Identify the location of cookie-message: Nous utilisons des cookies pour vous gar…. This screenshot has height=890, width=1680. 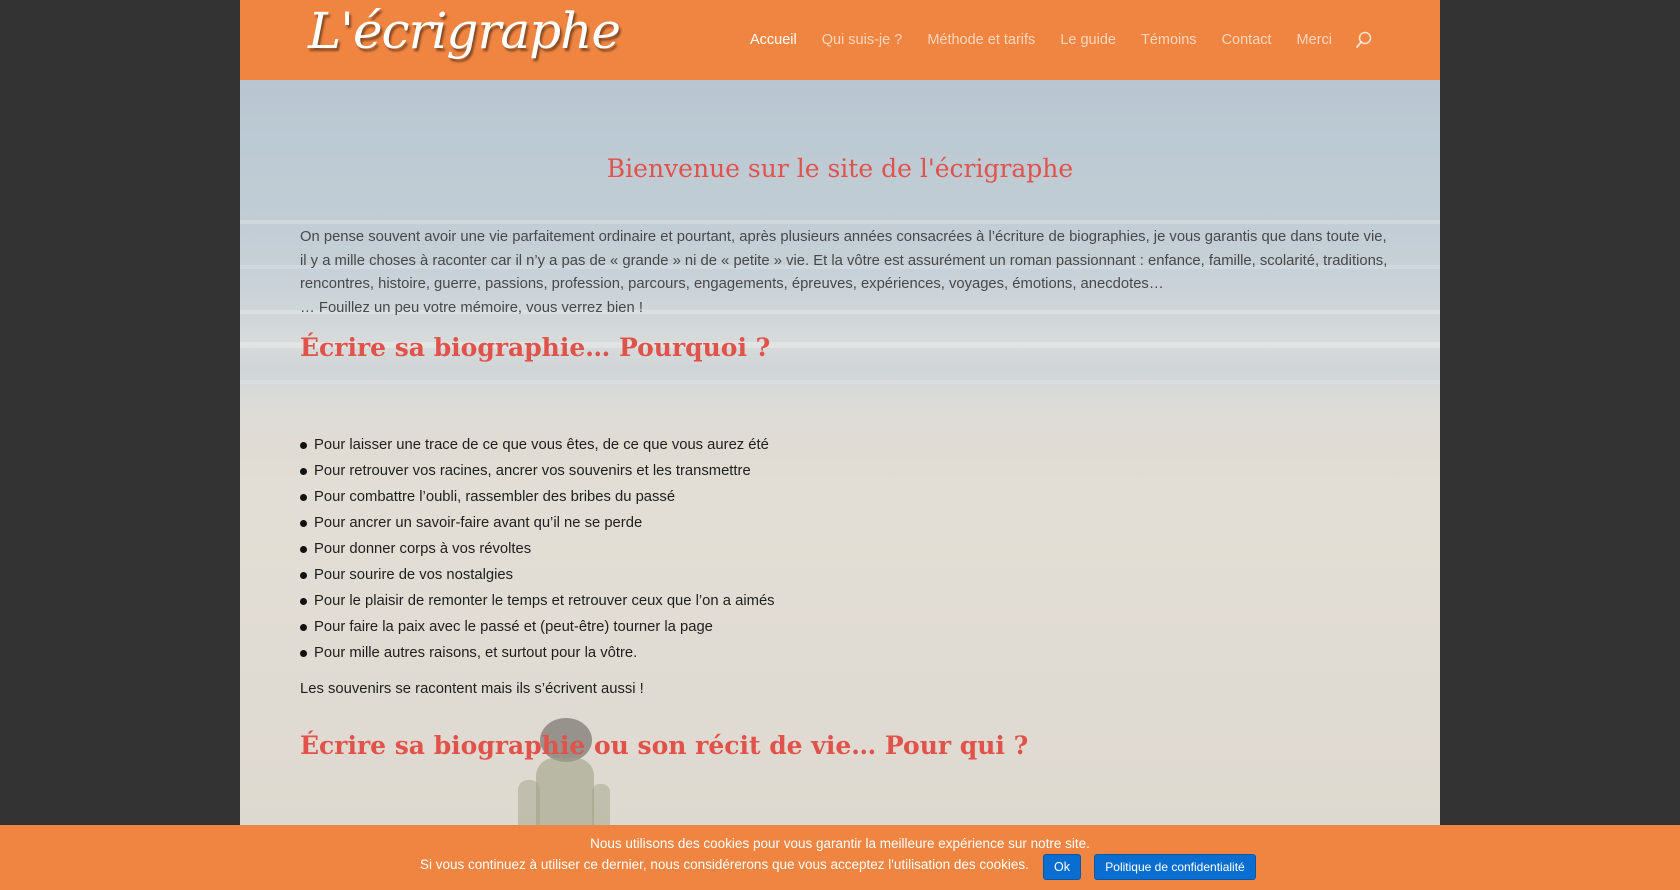
(840, 843).